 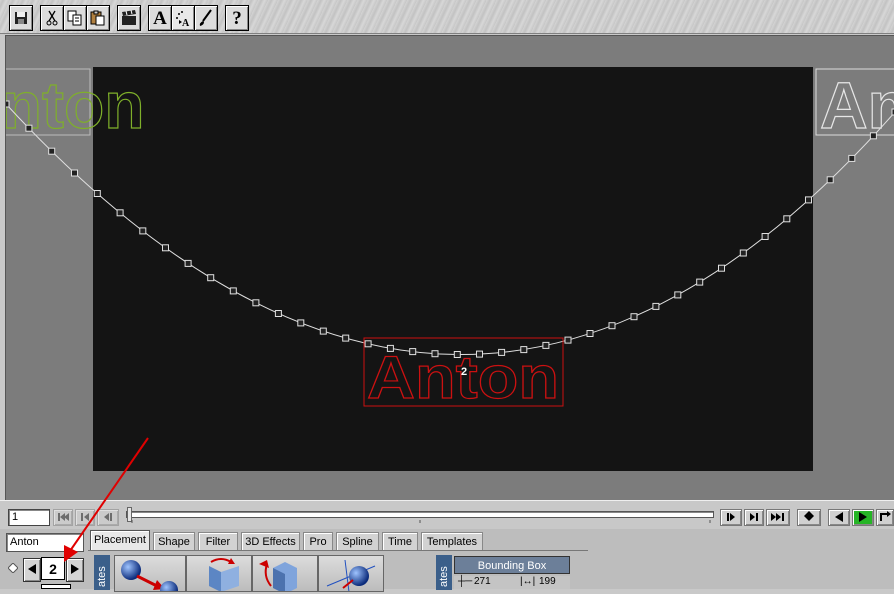 What do you see at coordinates (63, 517) in the screenshot?
I see `go-start-button` at bounding box center [63, 517].